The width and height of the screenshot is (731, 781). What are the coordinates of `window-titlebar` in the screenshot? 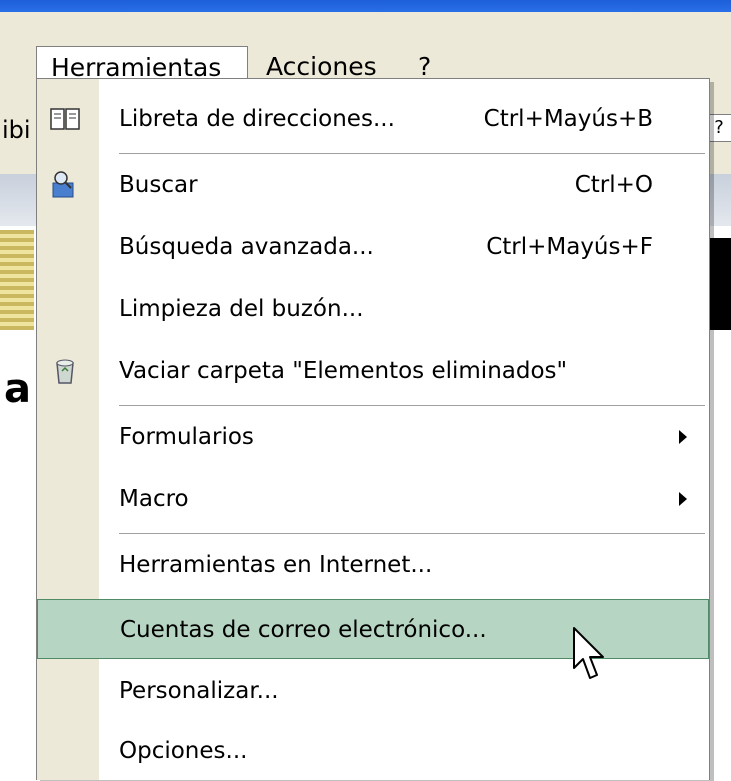 It's located at (365, 6).